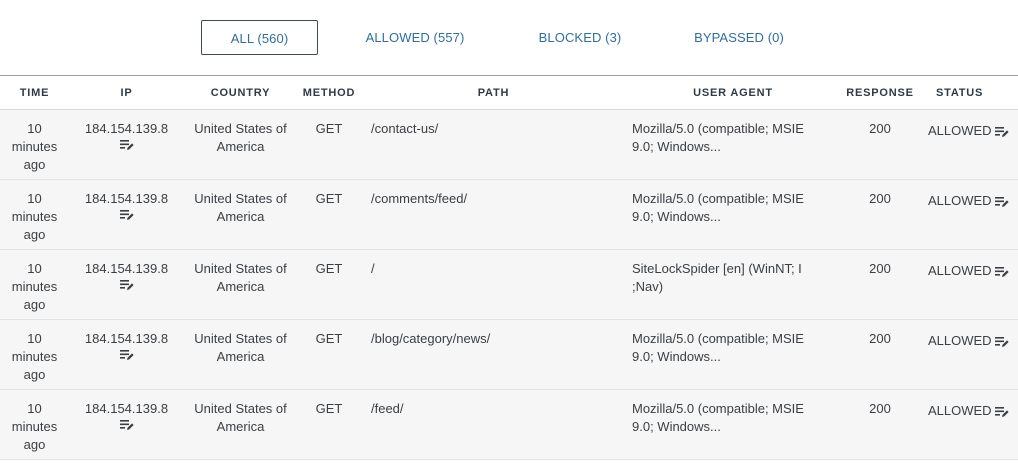  What do you see at coordinates (880, 93) in the screenshot?
I see `column-header-response: RESPONSE` at bounding box center [880, 93].